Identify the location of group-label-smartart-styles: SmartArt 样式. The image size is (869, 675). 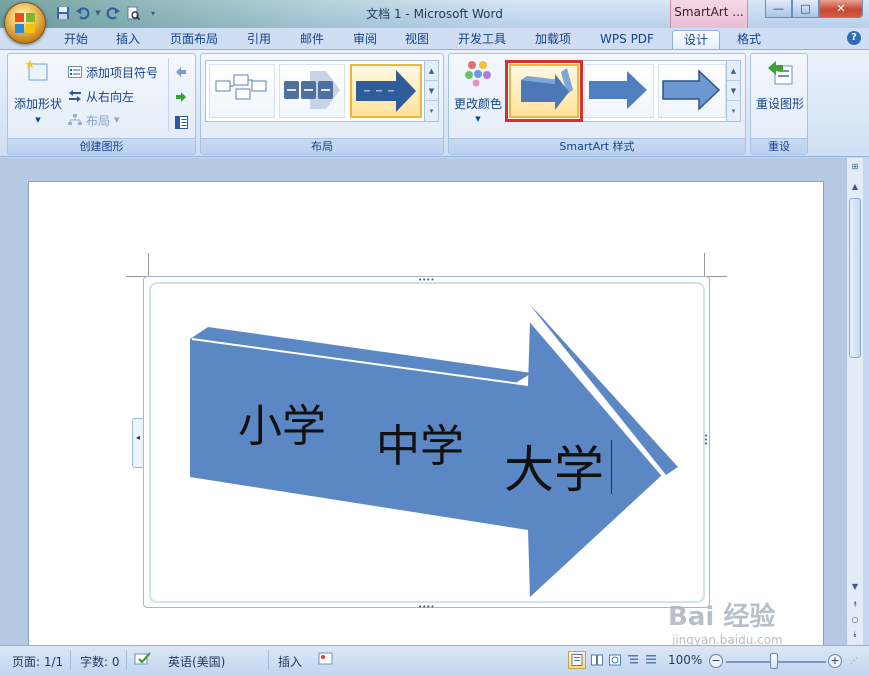
(597, 146).